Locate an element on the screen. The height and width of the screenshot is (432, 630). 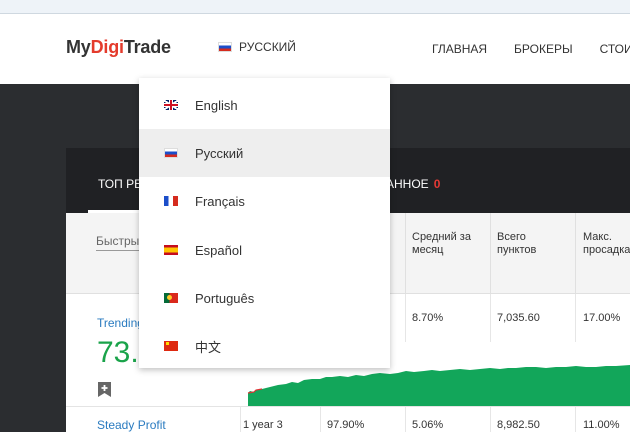
column-header-line: месяц is located at coordinates (428, 250).